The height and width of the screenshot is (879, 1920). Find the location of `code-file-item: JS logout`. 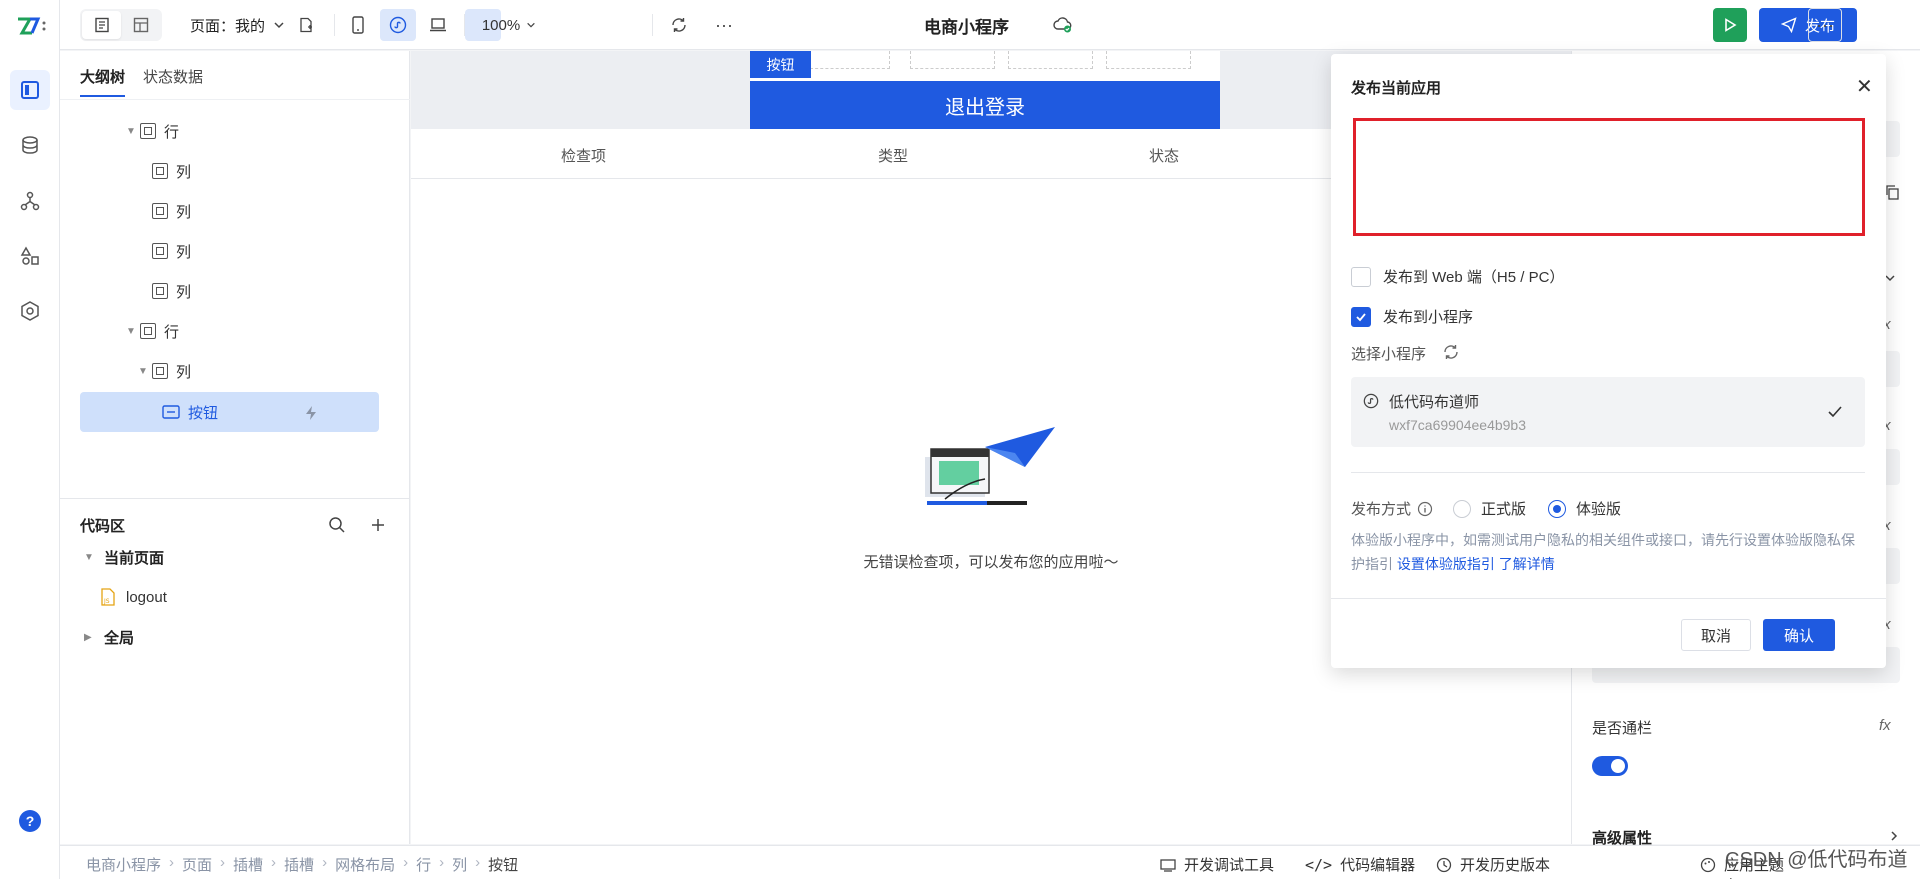

code-file-item: JS logout is located at coordinates (133, 597).